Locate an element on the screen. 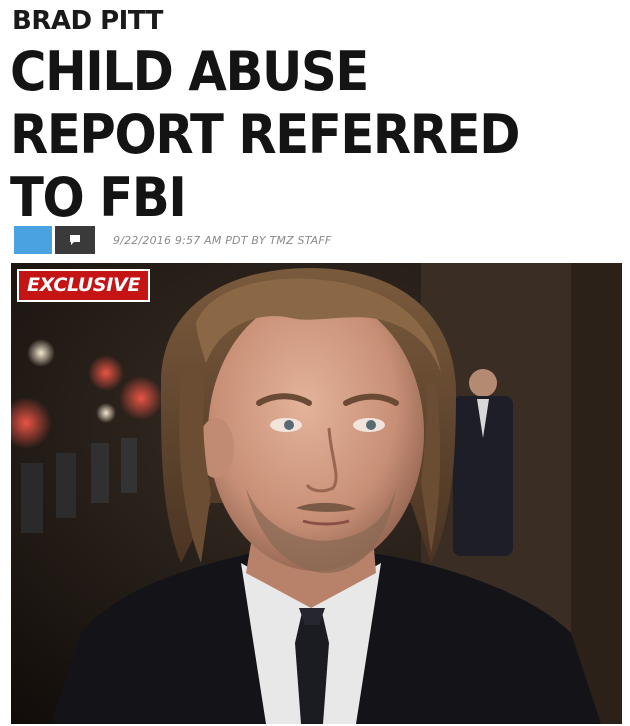  article-byline: 9/22/2016 9:57 AM PDT BY TMZ STAFF is located at coordinates (222, 240).